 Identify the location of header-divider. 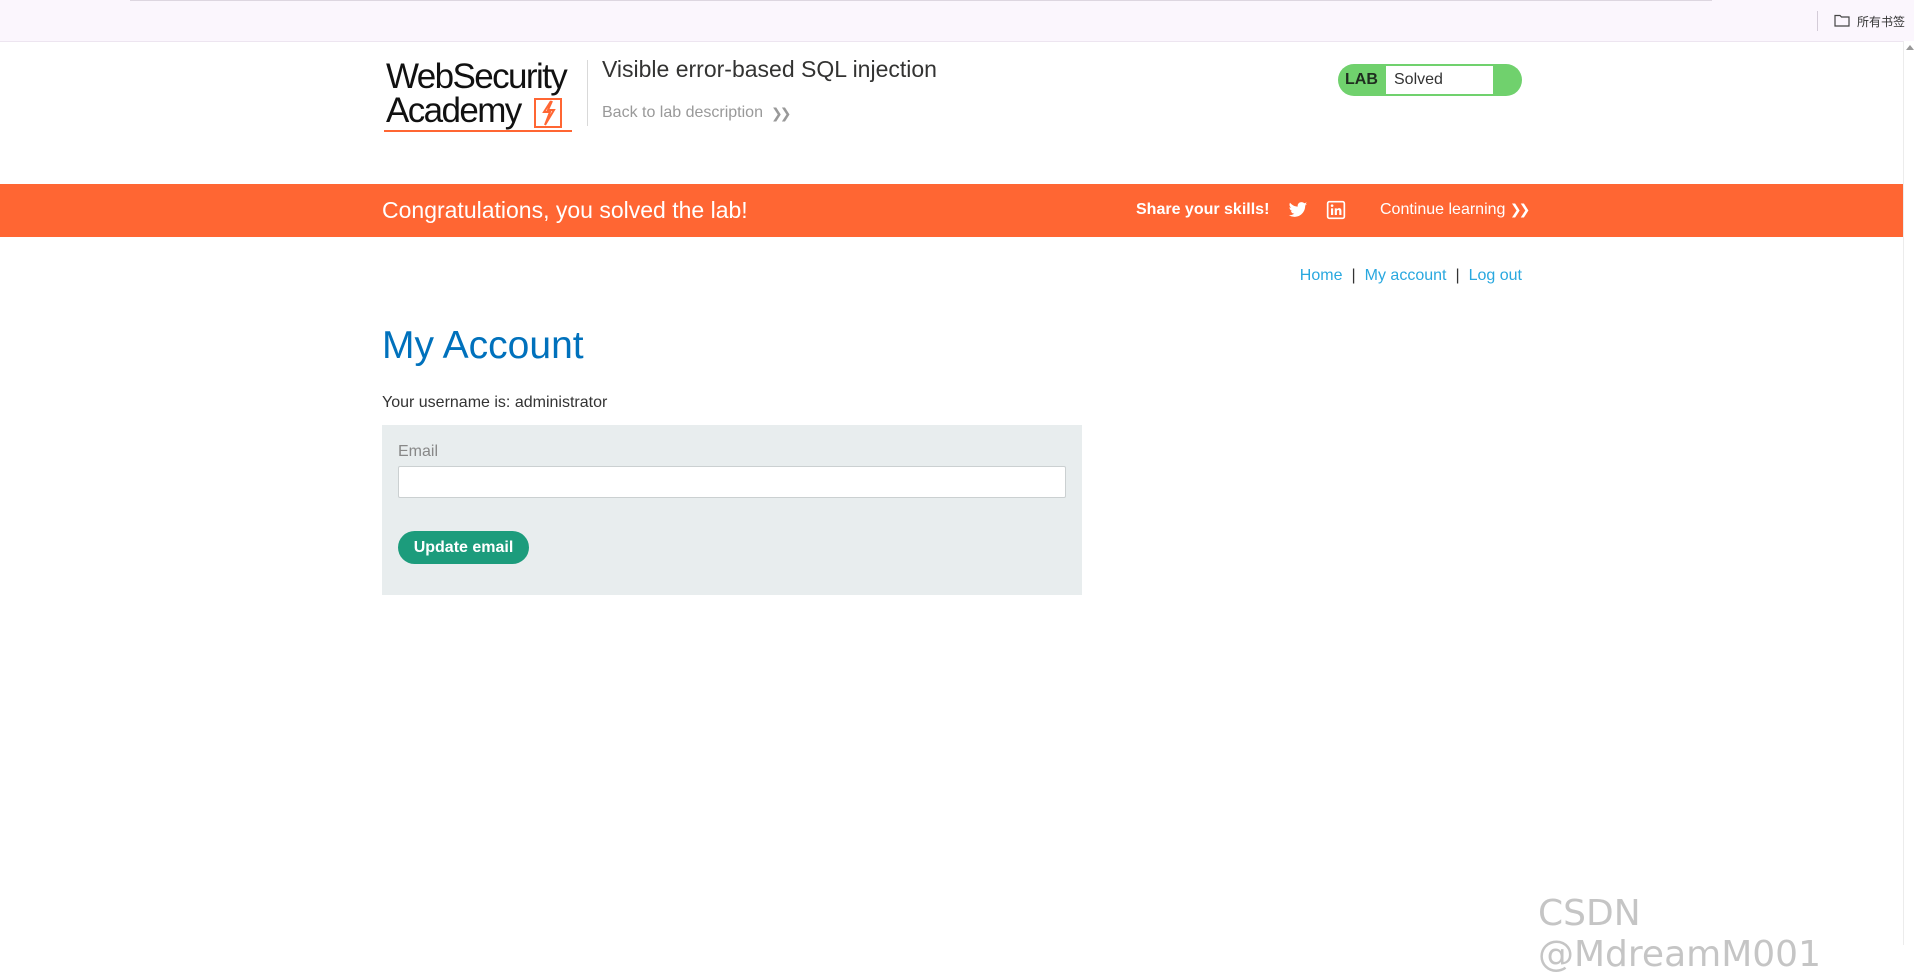
(587, 93).